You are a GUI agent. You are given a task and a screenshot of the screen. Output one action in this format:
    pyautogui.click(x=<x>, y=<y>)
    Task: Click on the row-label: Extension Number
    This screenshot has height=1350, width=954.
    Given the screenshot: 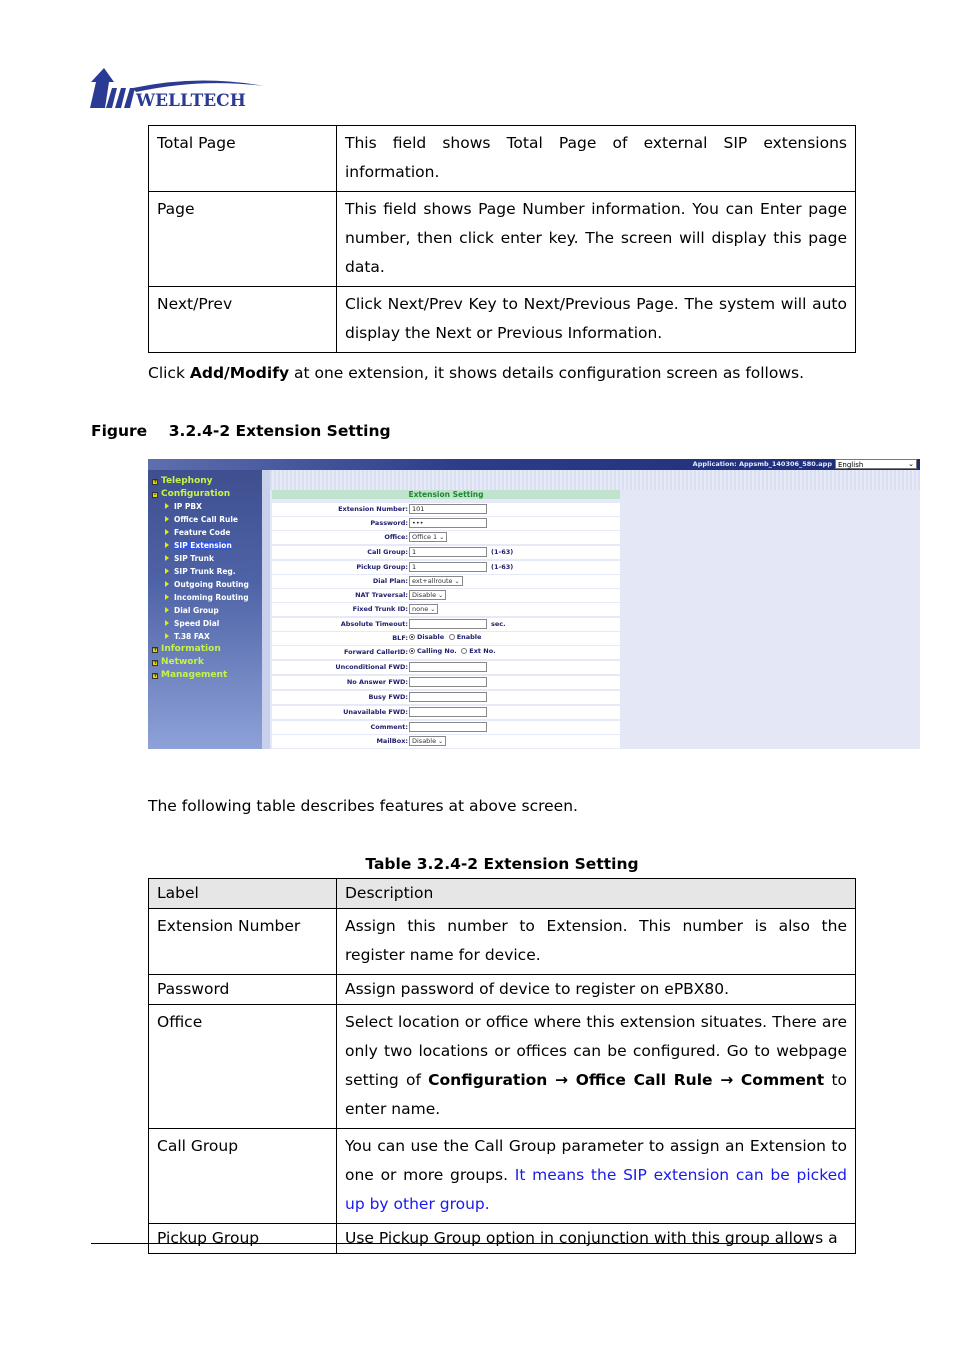 What is the action you would take?
    pyautogui.click(x=242, y=941)
    